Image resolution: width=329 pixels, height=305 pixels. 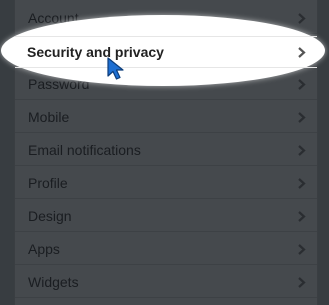 I want to click on menu-item-apps: Apps, so click(x=166, y=249).